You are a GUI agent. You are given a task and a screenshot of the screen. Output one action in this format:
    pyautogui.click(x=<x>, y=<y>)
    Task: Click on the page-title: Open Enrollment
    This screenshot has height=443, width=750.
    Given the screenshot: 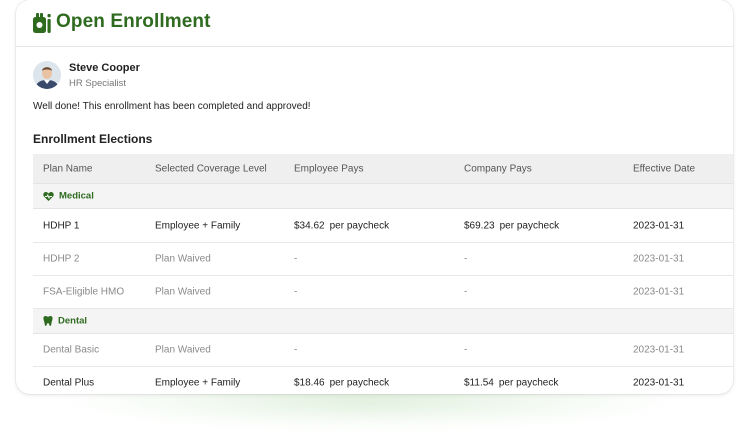 What is the action you would take?
    pyautogui.click(x=133, y=21)
    